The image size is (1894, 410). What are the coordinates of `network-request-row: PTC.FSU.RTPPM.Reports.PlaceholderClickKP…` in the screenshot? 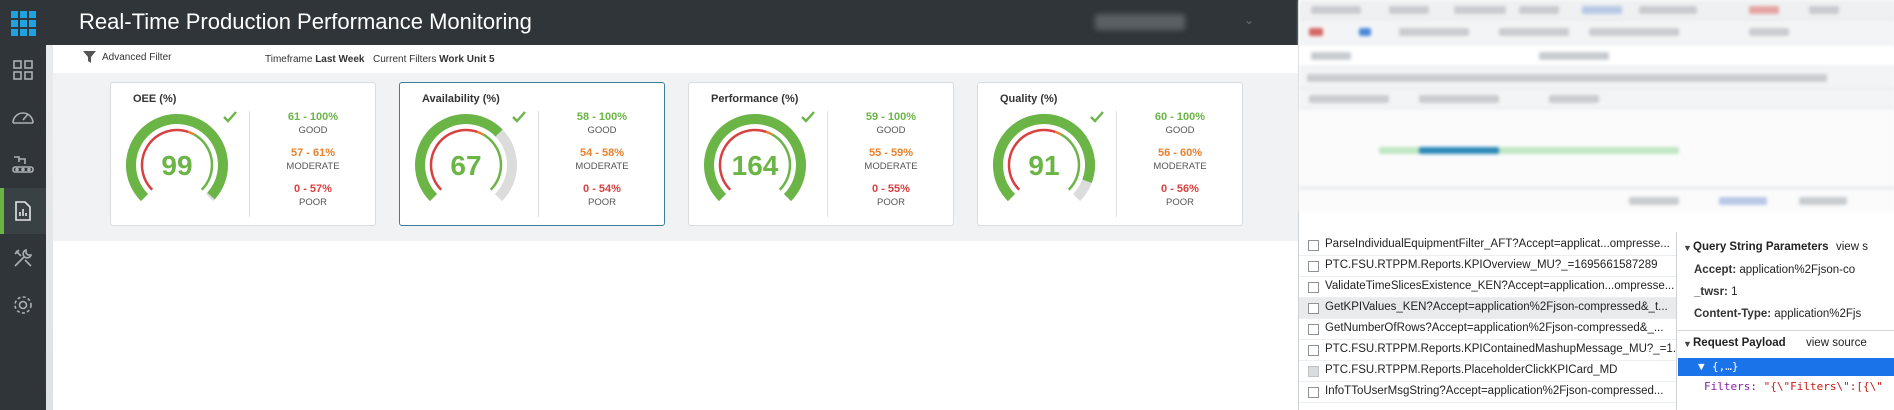 It's located at (1487, 371).